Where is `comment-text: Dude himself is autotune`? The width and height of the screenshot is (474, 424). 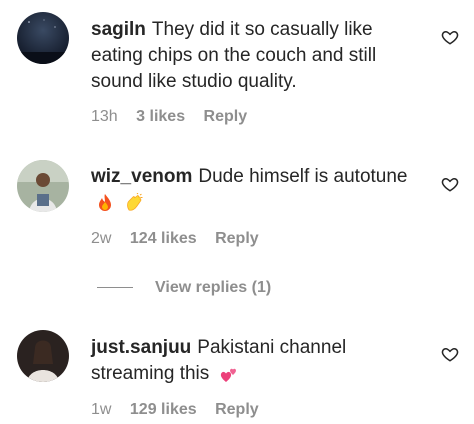
comment-text: Dude himself is autotune is located at coordinates (303, 176).